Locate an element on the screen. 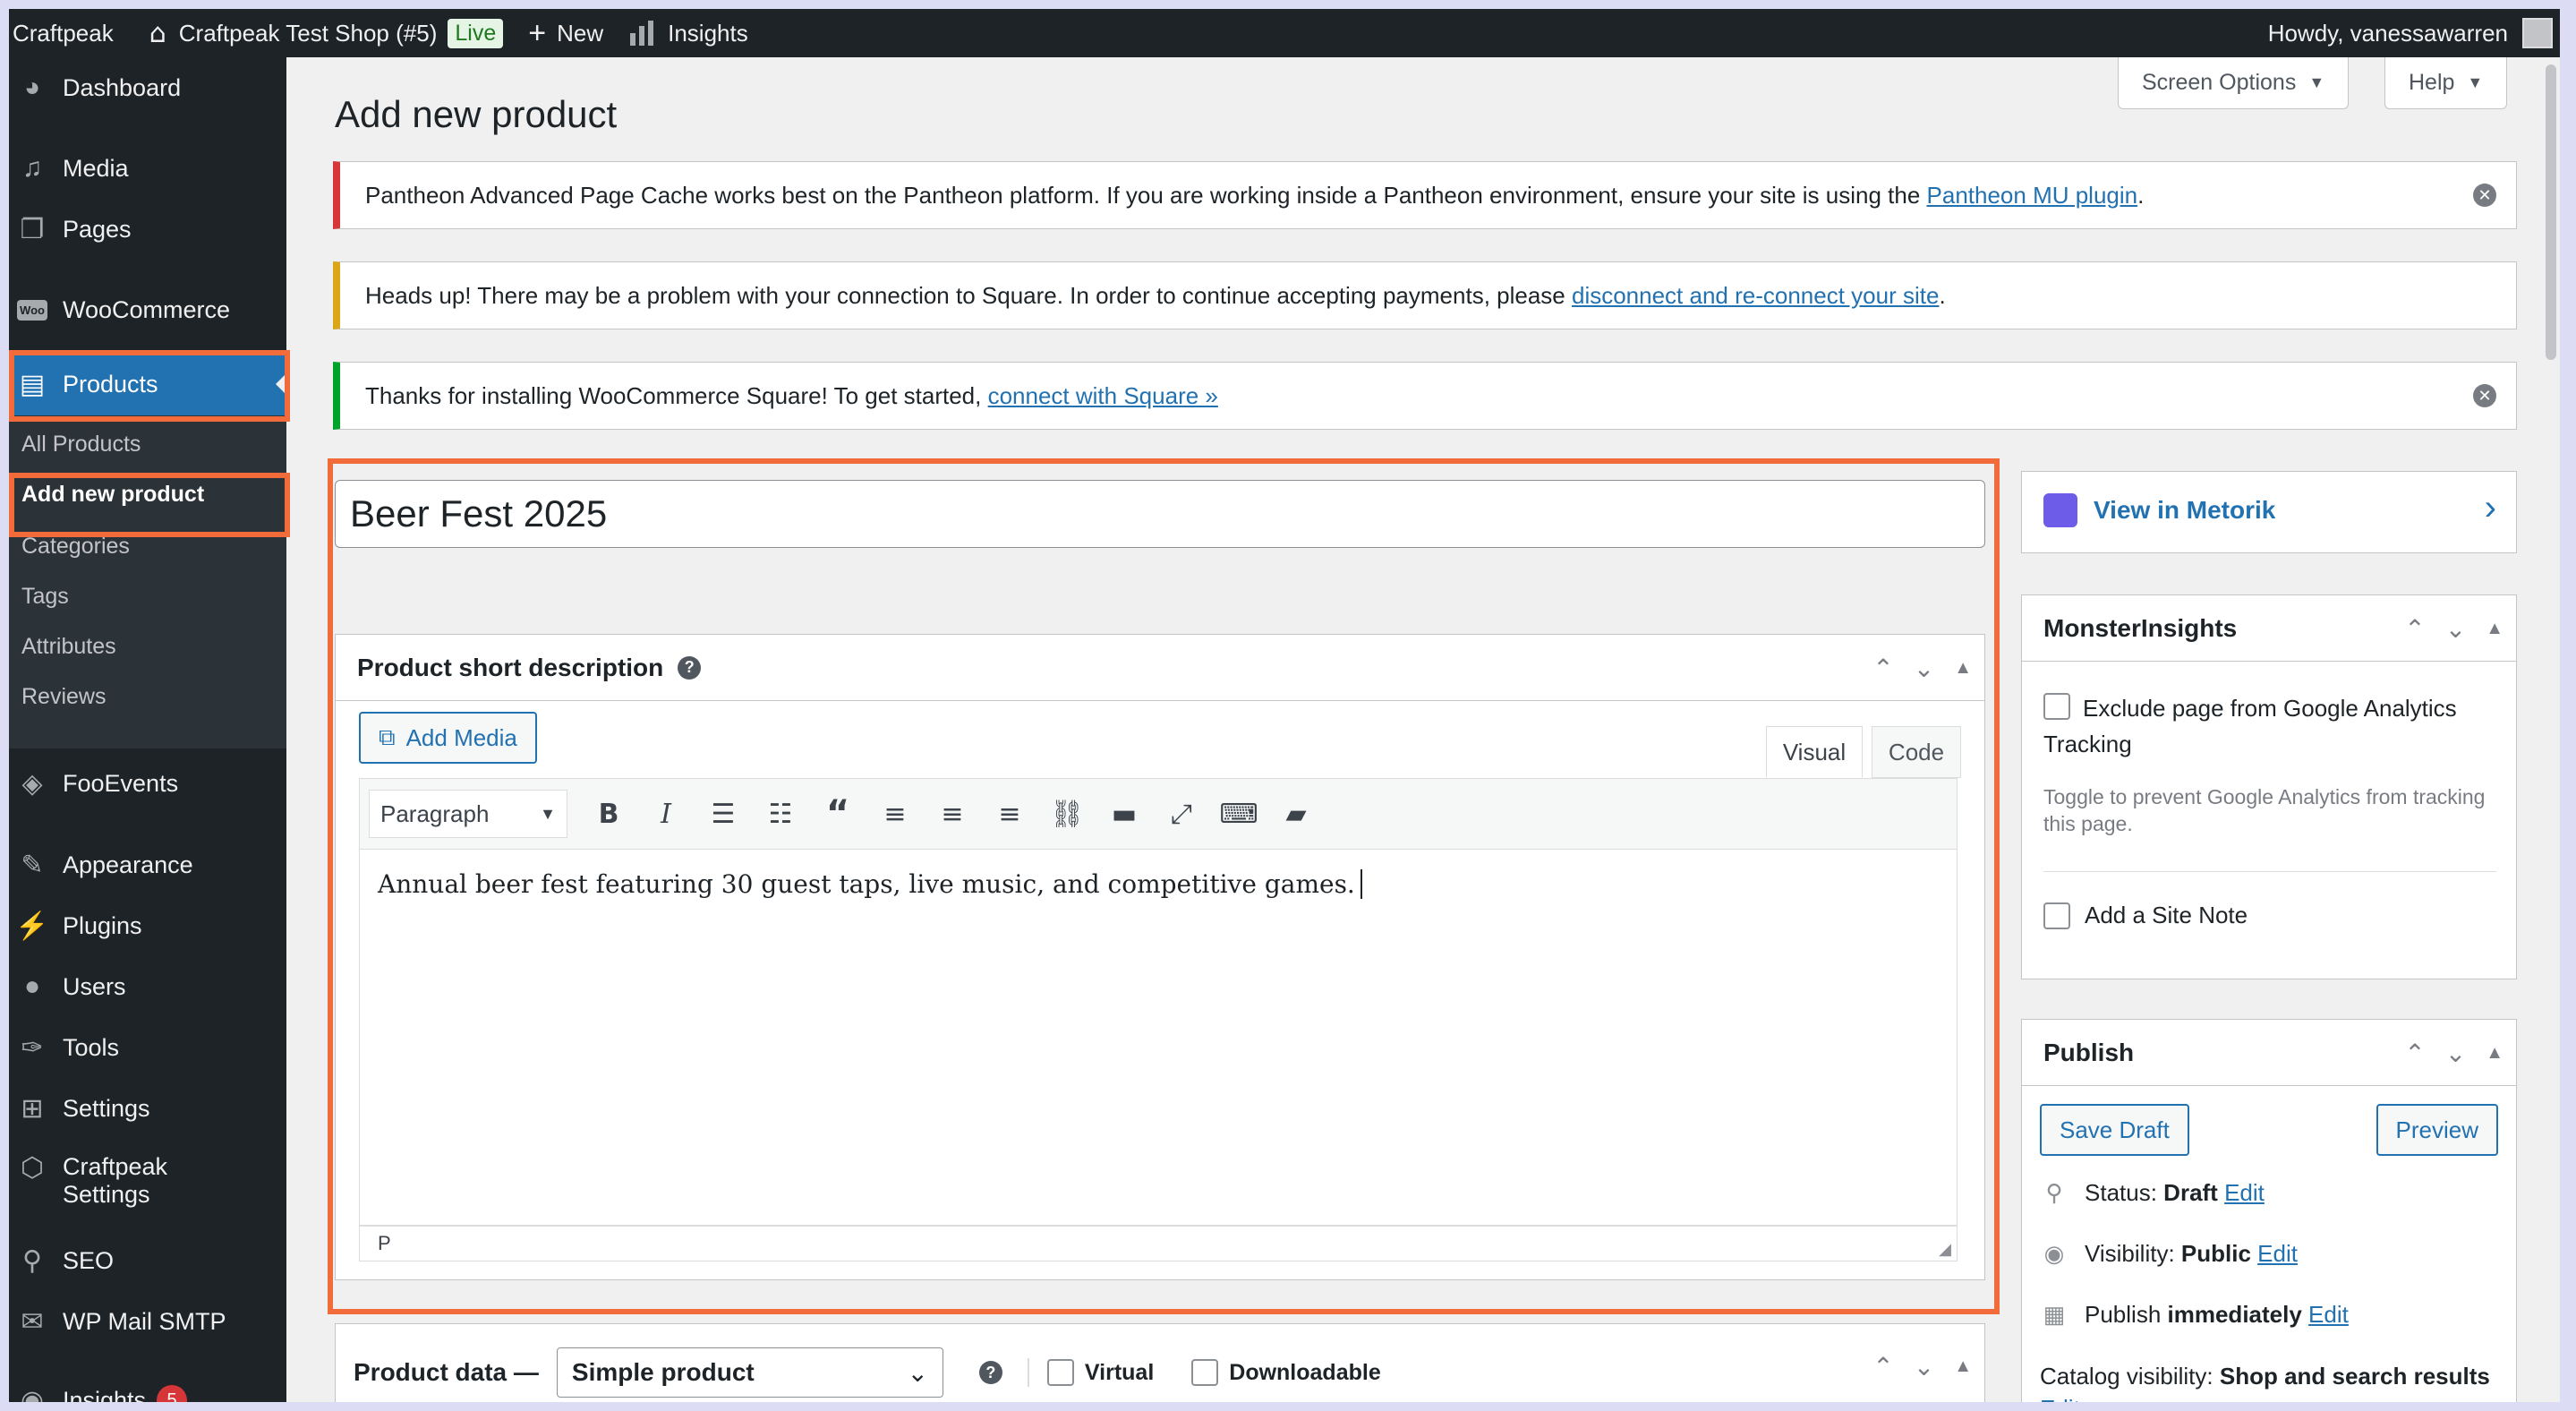 This screenshot has width=2576, height=1411. short-description-header: Product short description ? is located at coordinates (1160, 668).